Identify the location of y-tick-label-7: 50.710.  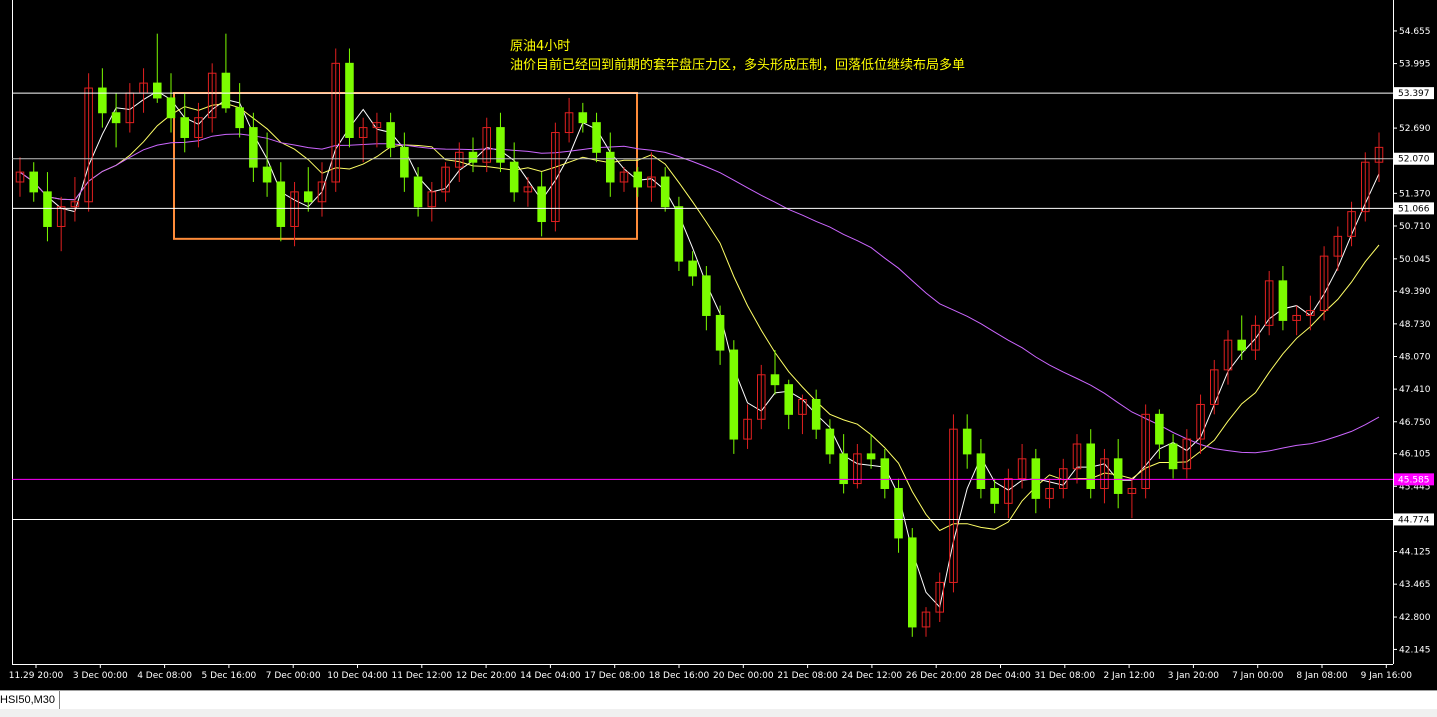
(1415, 227).